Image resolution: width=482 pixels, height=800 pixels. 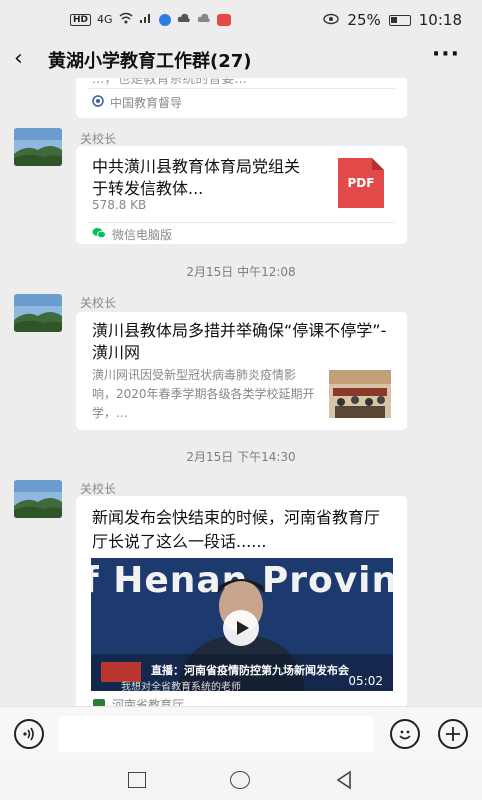 I want to click on network-label: 4G, so click(x=105, y=19).